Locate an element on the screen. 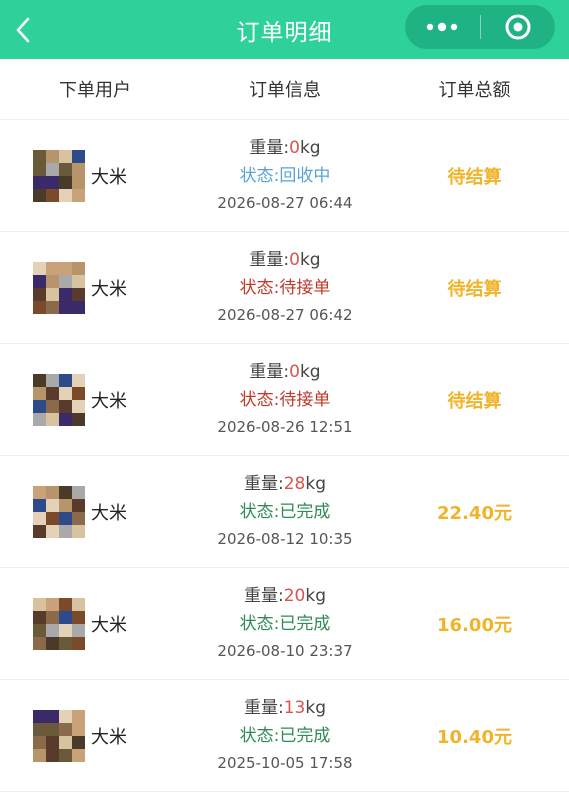 The image size is (569, 800). more-button is located at coordinates (442, 27).